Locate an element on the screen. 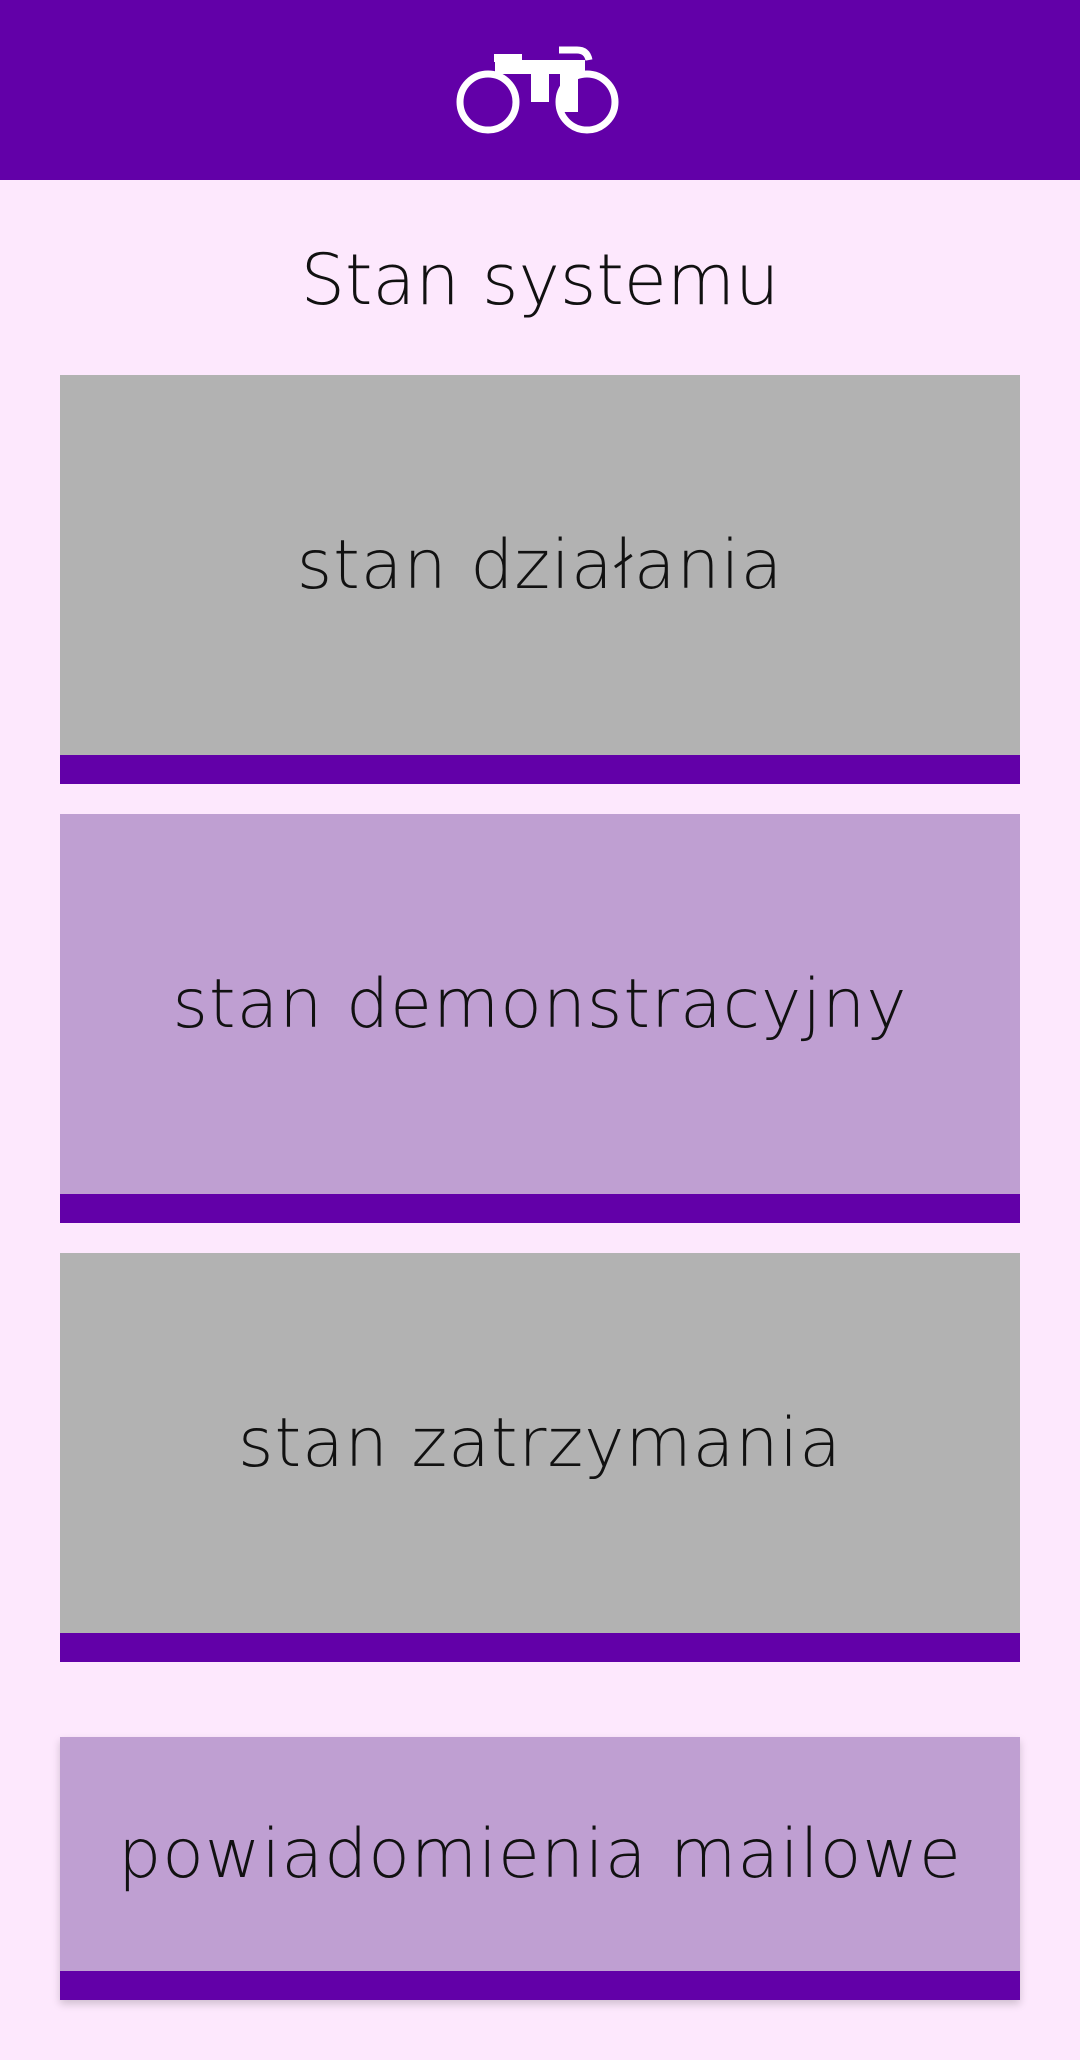 Image resolution: width=1080 pixels, height=2060 pixels. state-stopped-label: stan zatrzymania is located at coordinates (540, 1443).